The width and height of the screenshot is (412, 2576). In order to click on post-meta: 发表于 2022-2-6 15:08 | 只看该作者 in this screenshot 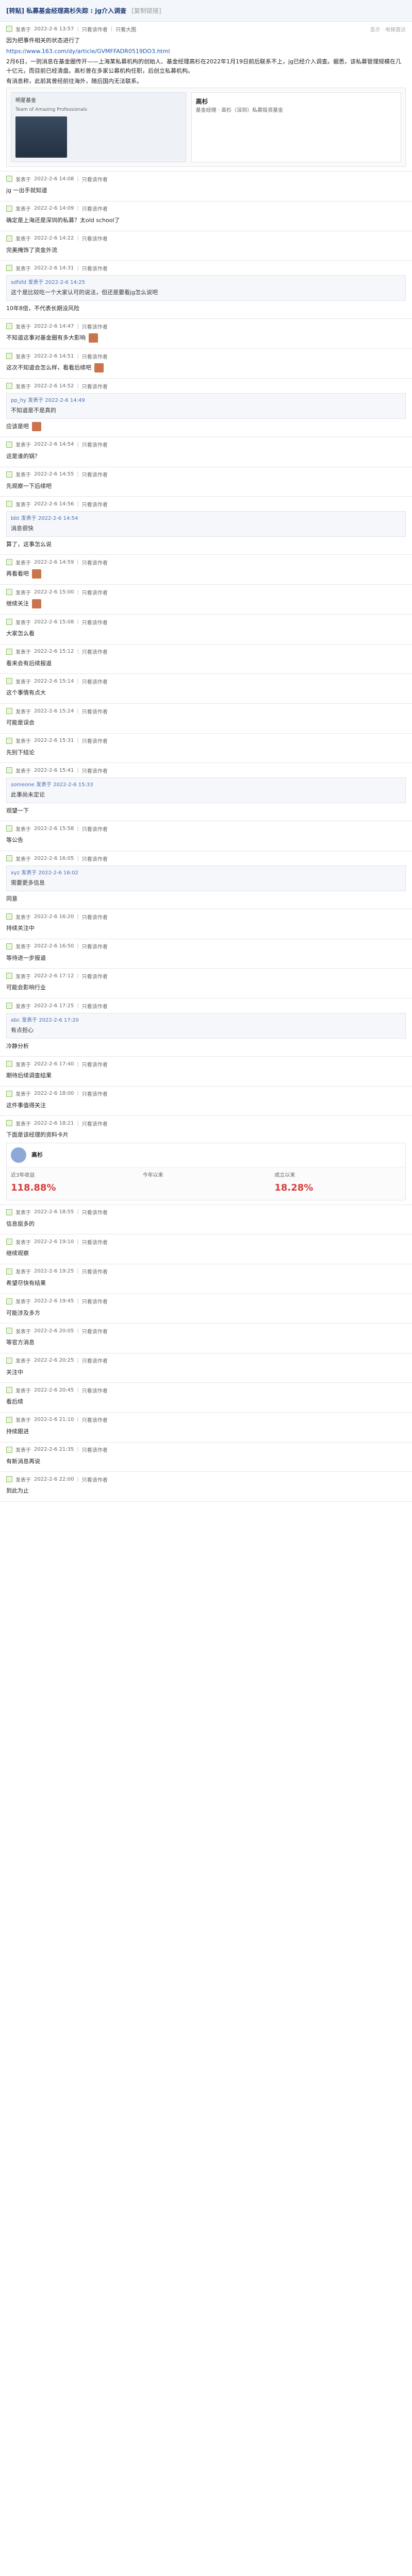, I will do `click(206, 622)`.